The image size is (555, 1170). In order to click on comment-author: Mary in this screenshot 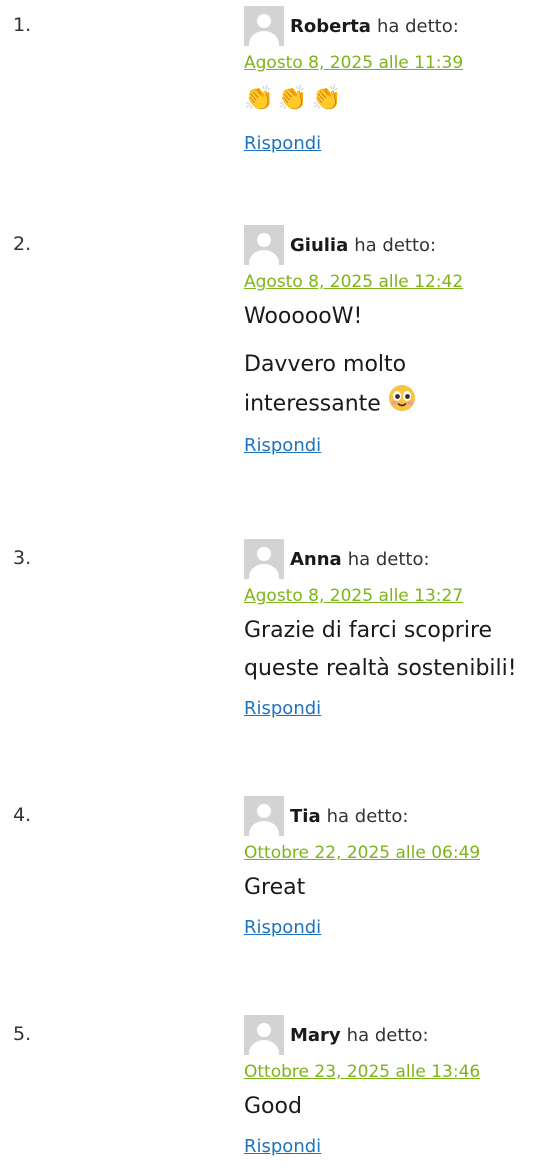, I will do `click(315, 1035)`.